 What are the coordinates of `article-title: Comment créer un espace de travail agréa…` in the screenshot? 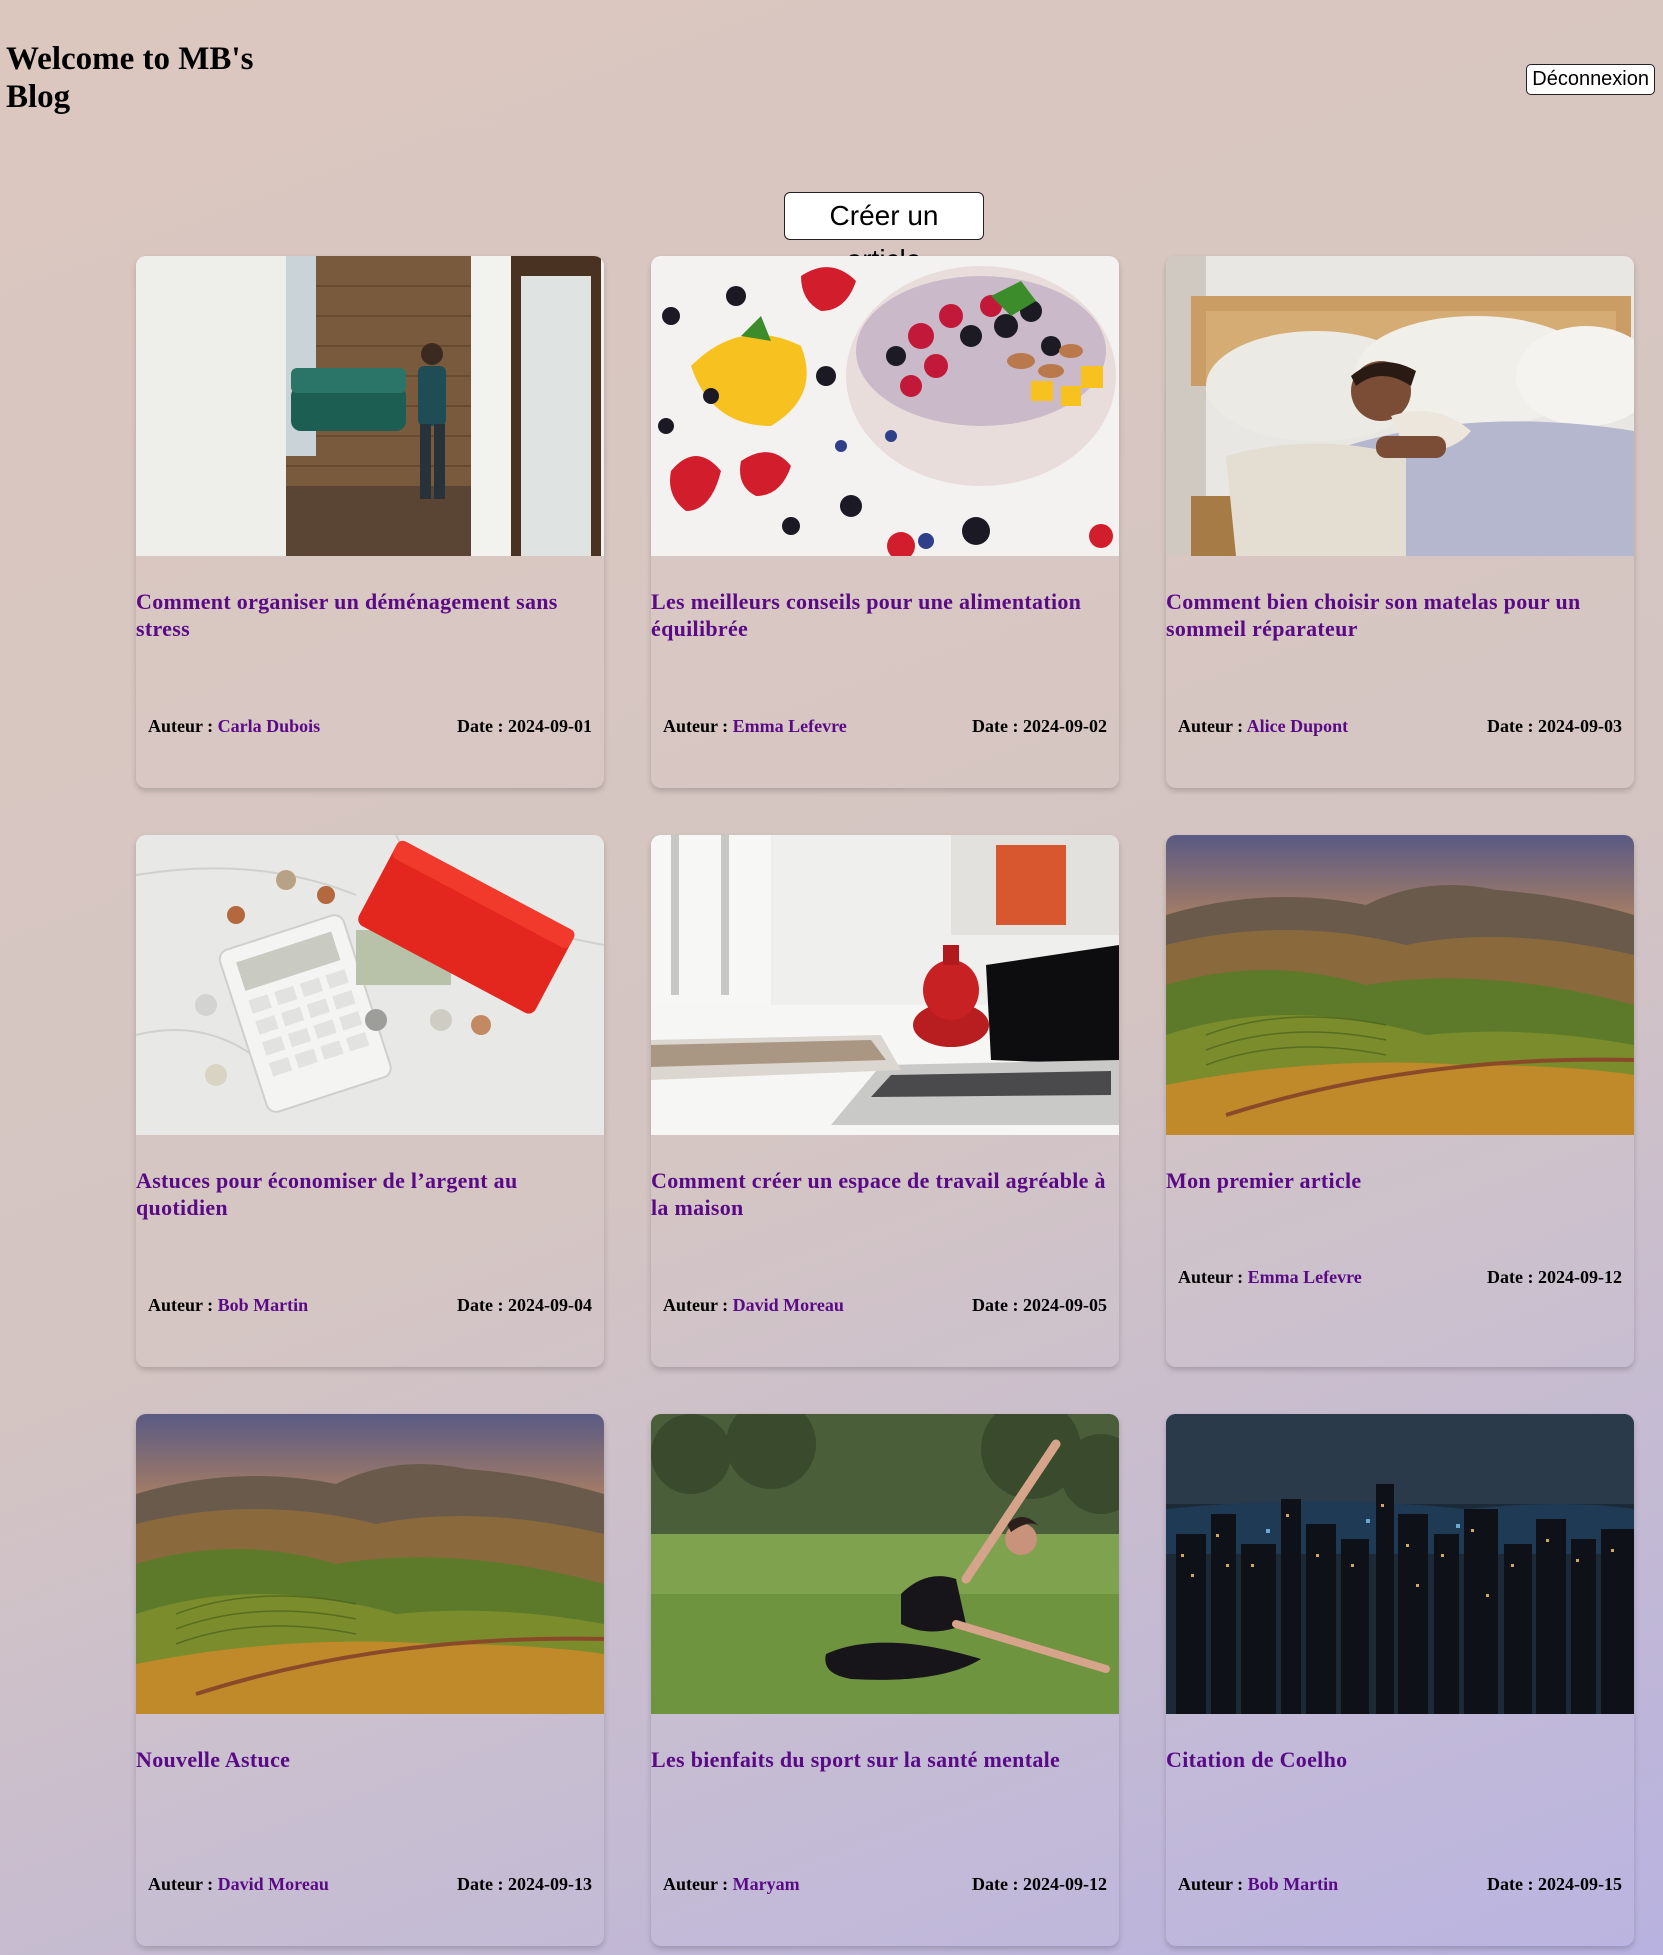 It's located at (885, 1194).